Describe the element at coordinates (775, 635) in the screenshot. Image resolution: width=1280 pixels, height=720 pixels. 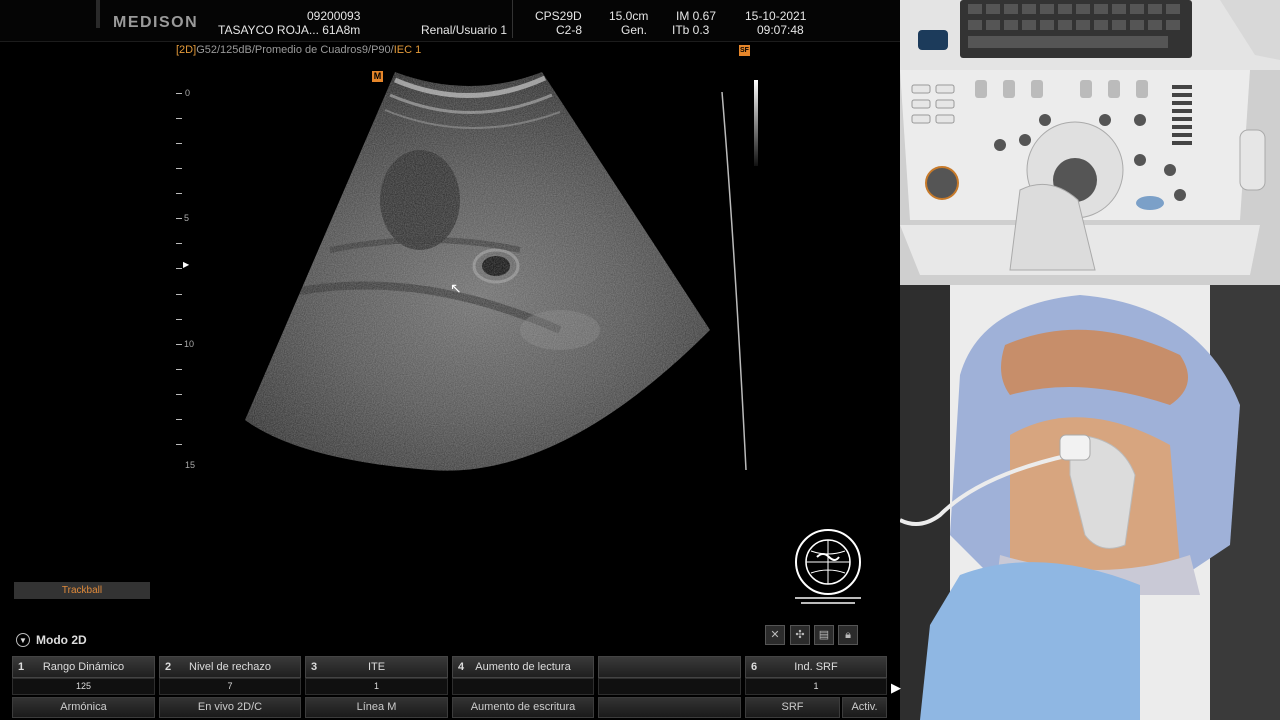
I see `delete-icon: ✕` at that location.